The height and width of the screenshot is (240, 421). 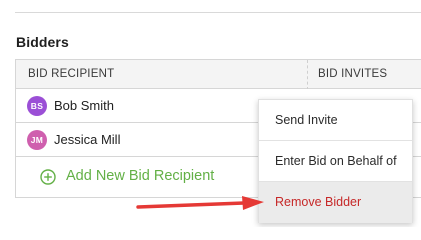 What do you see at coordinates (48, 177) in the screenshot?
I see `plus-circle-icon` at bounding box center [48, 177].